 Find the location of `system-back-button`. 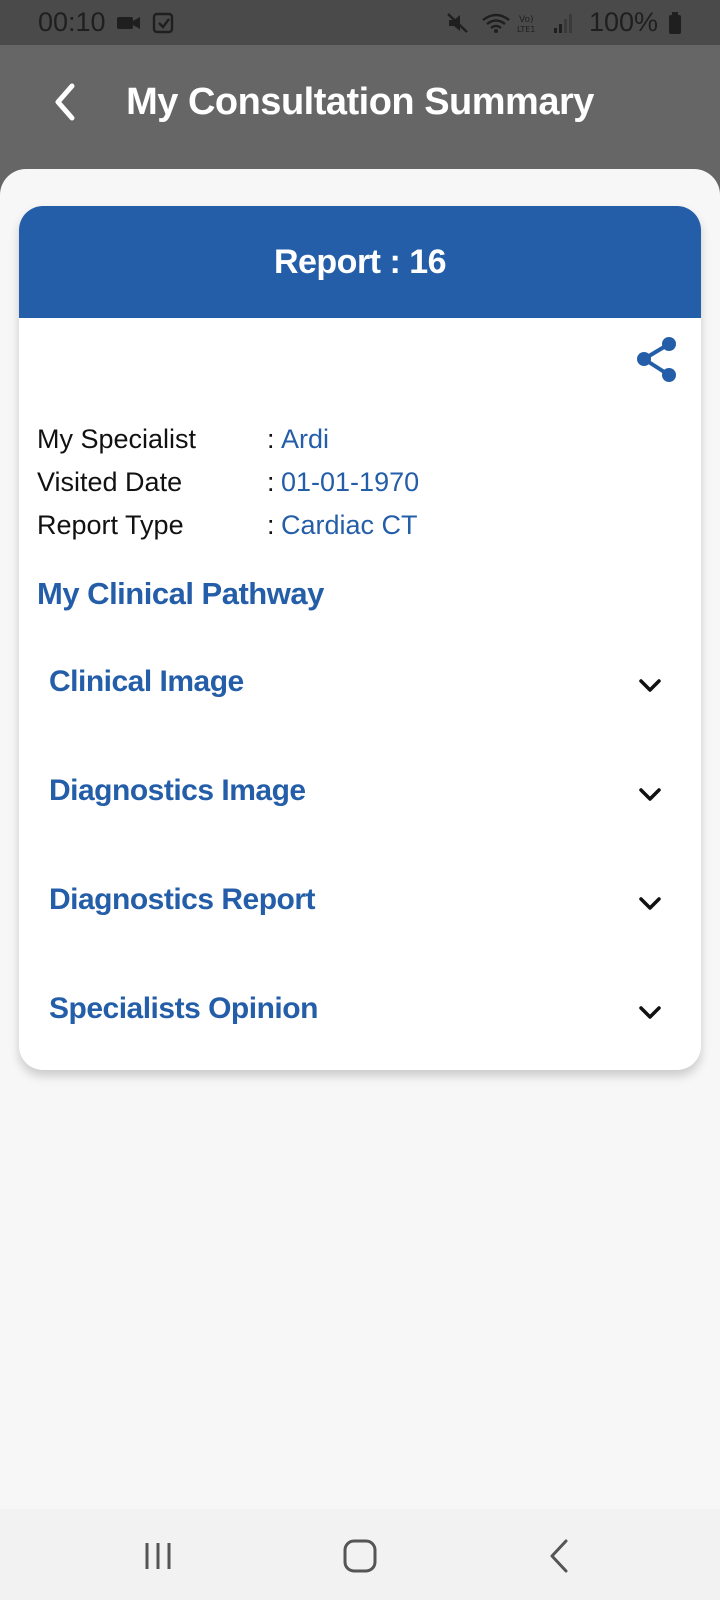

system-back-button is located at coordinates (560, 1556).